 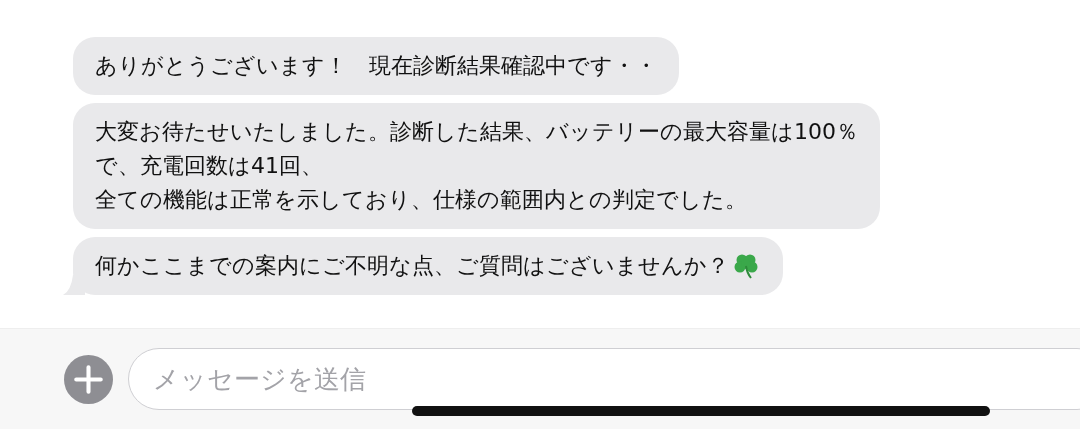 What do you see at coordinates (88, 379) in the screenshot?
I see `add-icon` at bounding box center [88, 379].